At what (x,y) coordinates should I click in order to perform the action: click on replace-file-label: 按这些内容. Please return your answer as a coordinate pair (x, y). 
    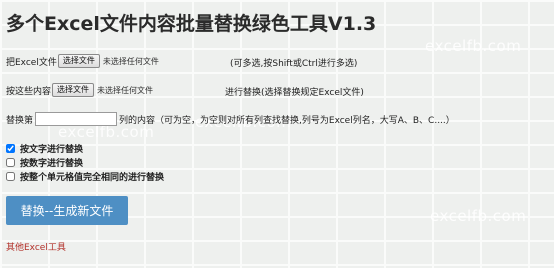
    Looking at the image, I should click on (29, 91).